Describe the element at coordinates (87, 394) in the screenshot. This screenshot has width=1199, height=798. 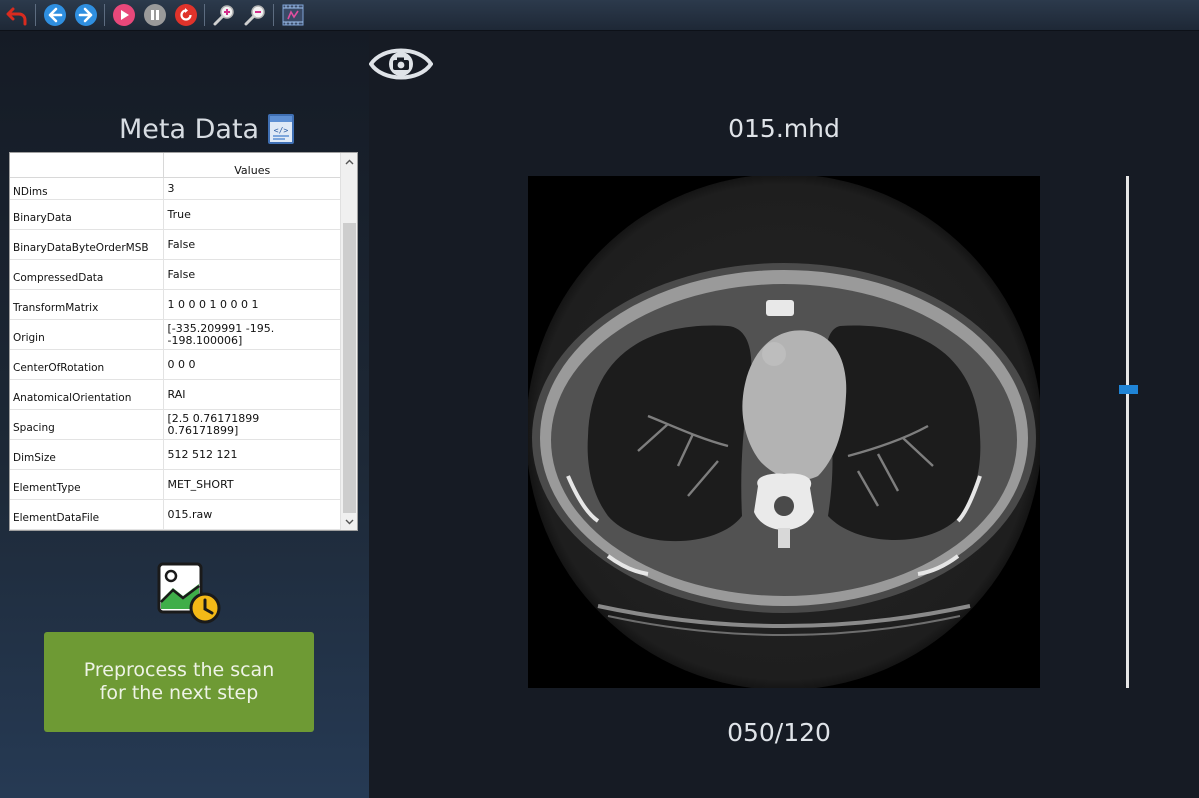
I see `meta-key: AnatomicalOrientation` at that location.